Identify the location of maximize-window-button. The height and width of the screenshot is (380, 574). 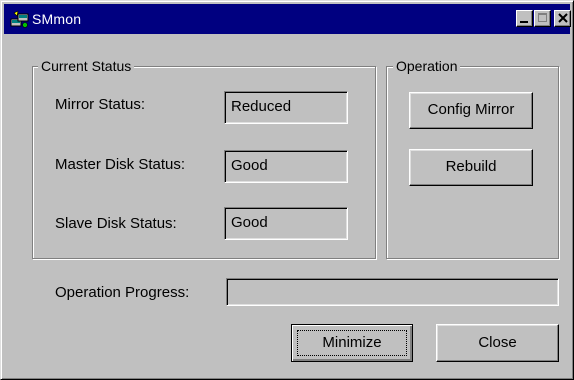
(542, 18).